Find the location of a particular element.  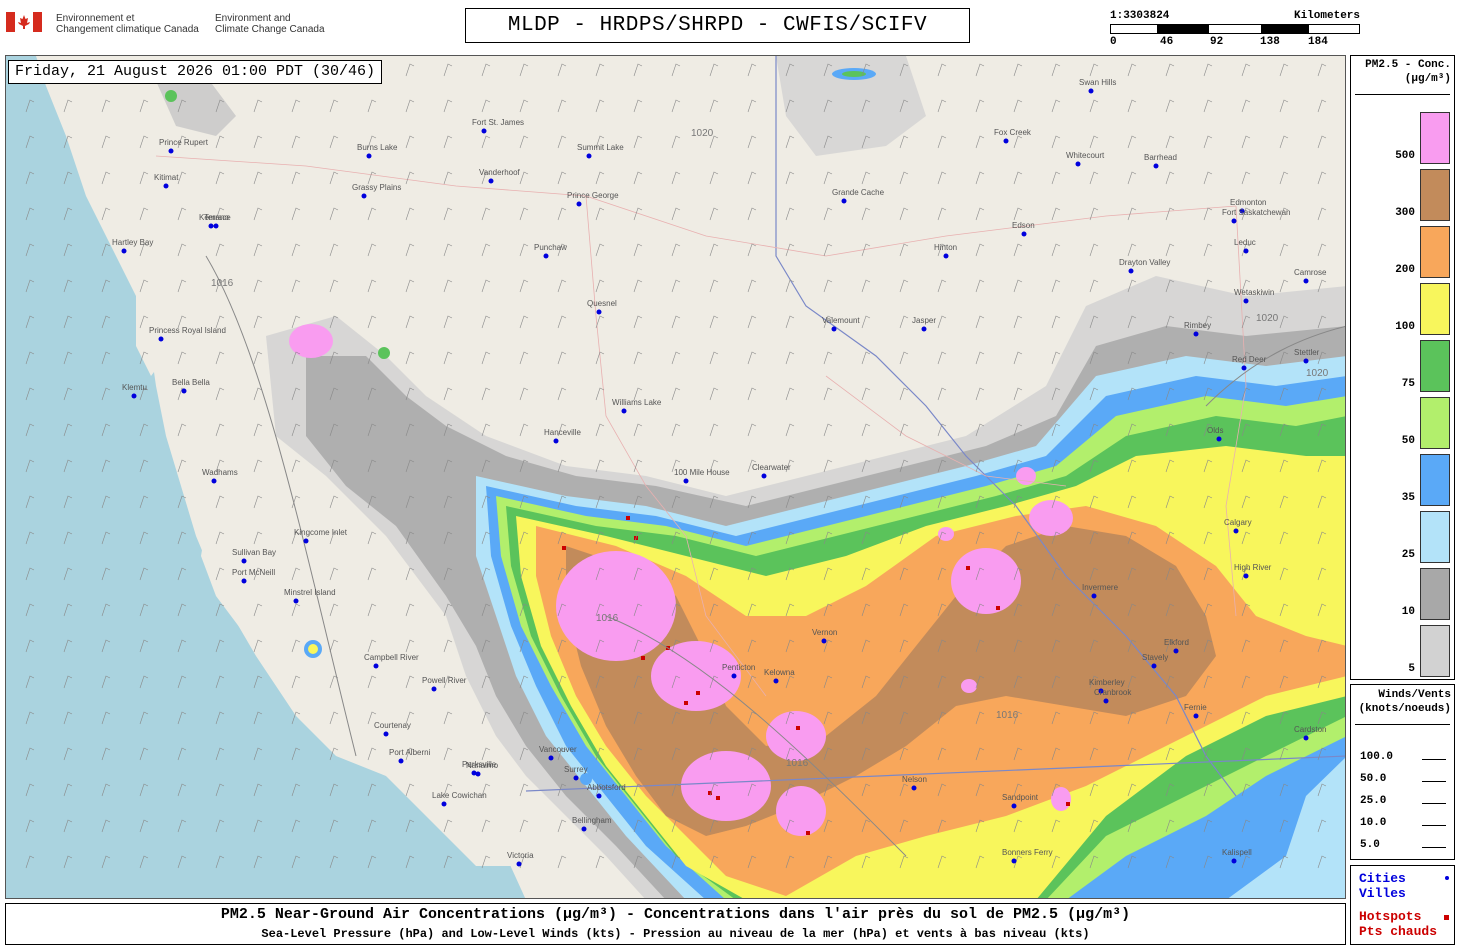

city-label: Sullivan Bay is located at coordinates (254, 552).